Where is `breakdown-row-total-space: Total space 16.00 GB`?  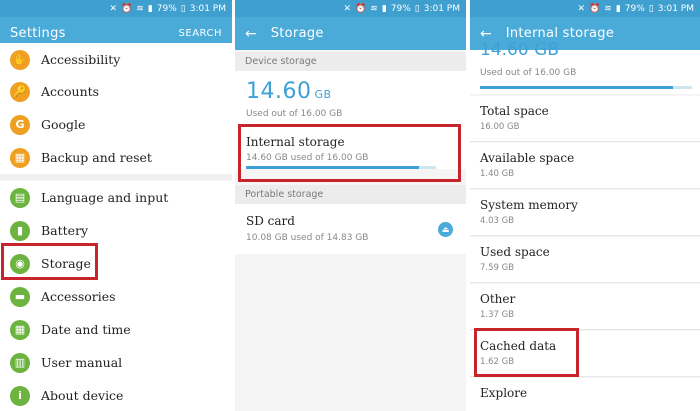 breakdown-row-total-space: Total space 16.00 GB is located at coordinates (585, 119).